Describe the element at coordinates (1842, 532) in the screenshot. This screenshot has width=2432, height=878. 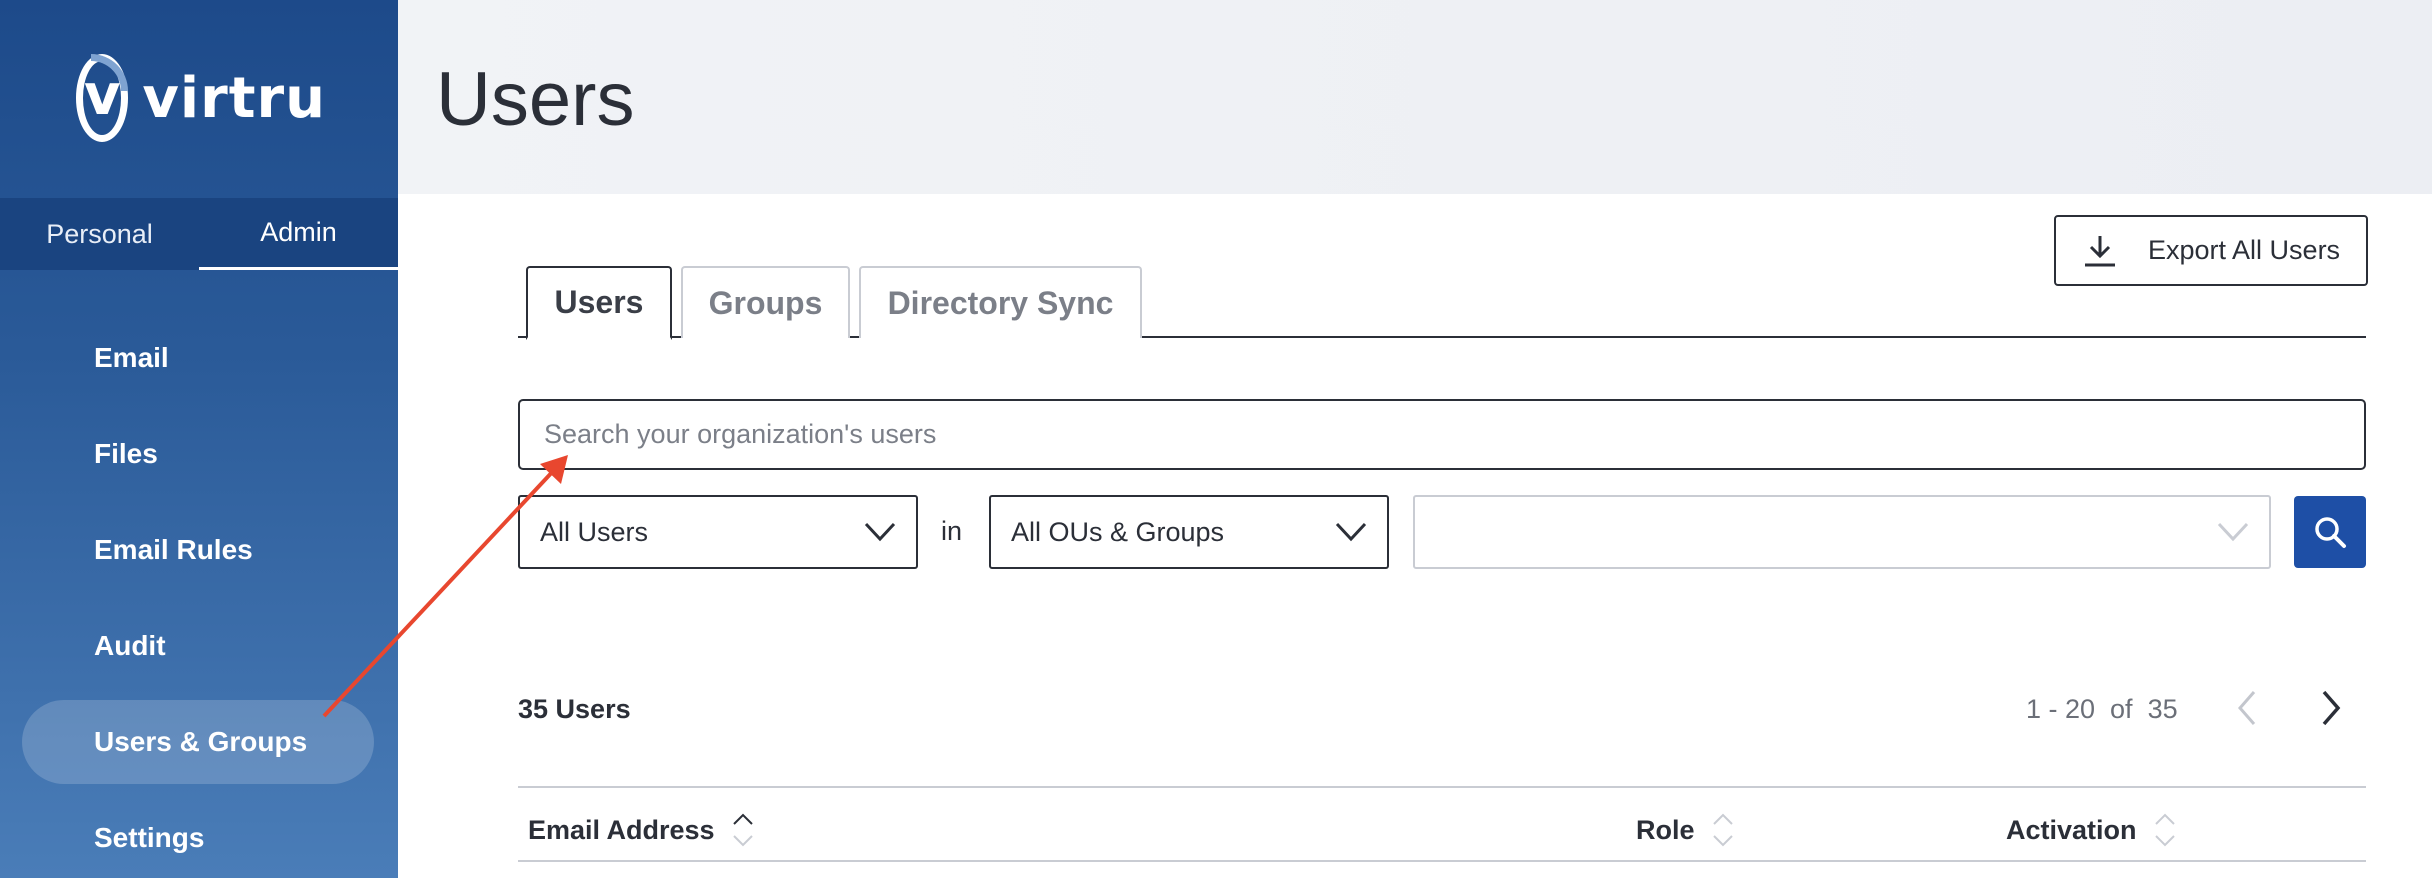
I see `group-select` at that location.